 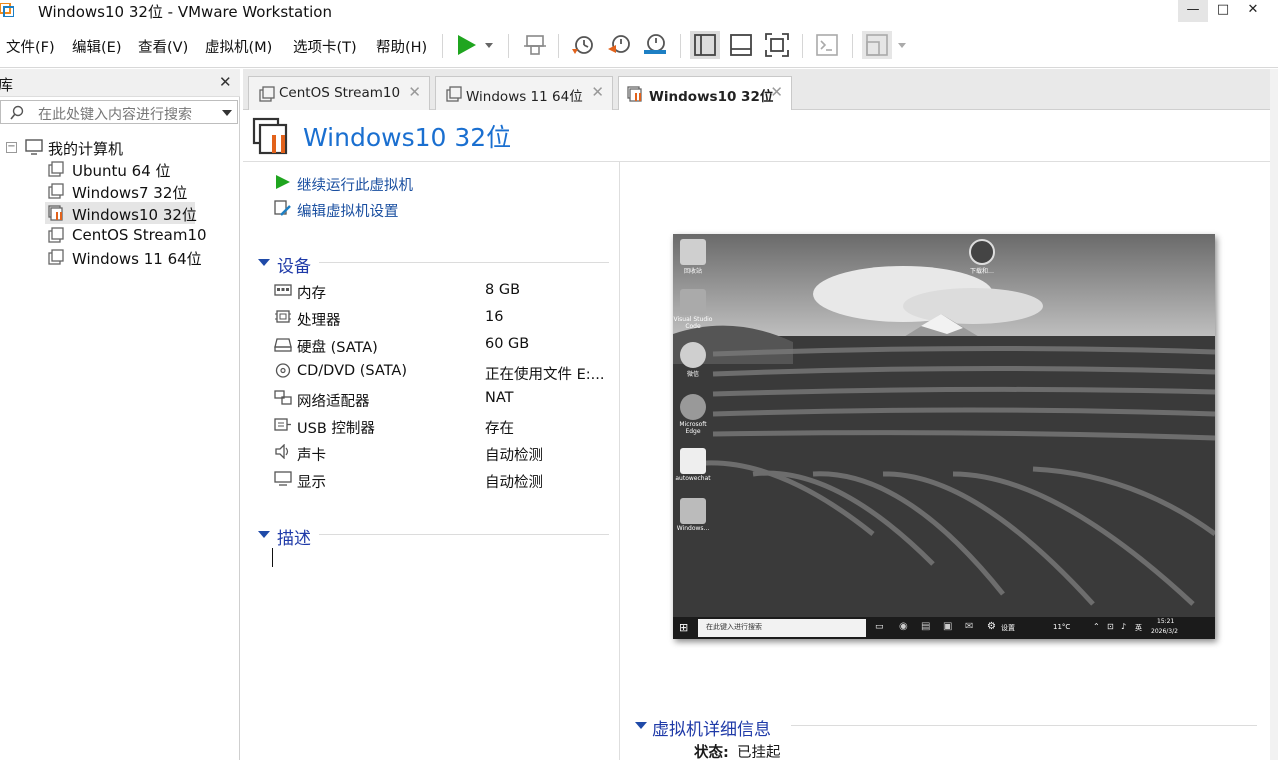 I want to click on console-view-icon, so click(x=827, y=45).